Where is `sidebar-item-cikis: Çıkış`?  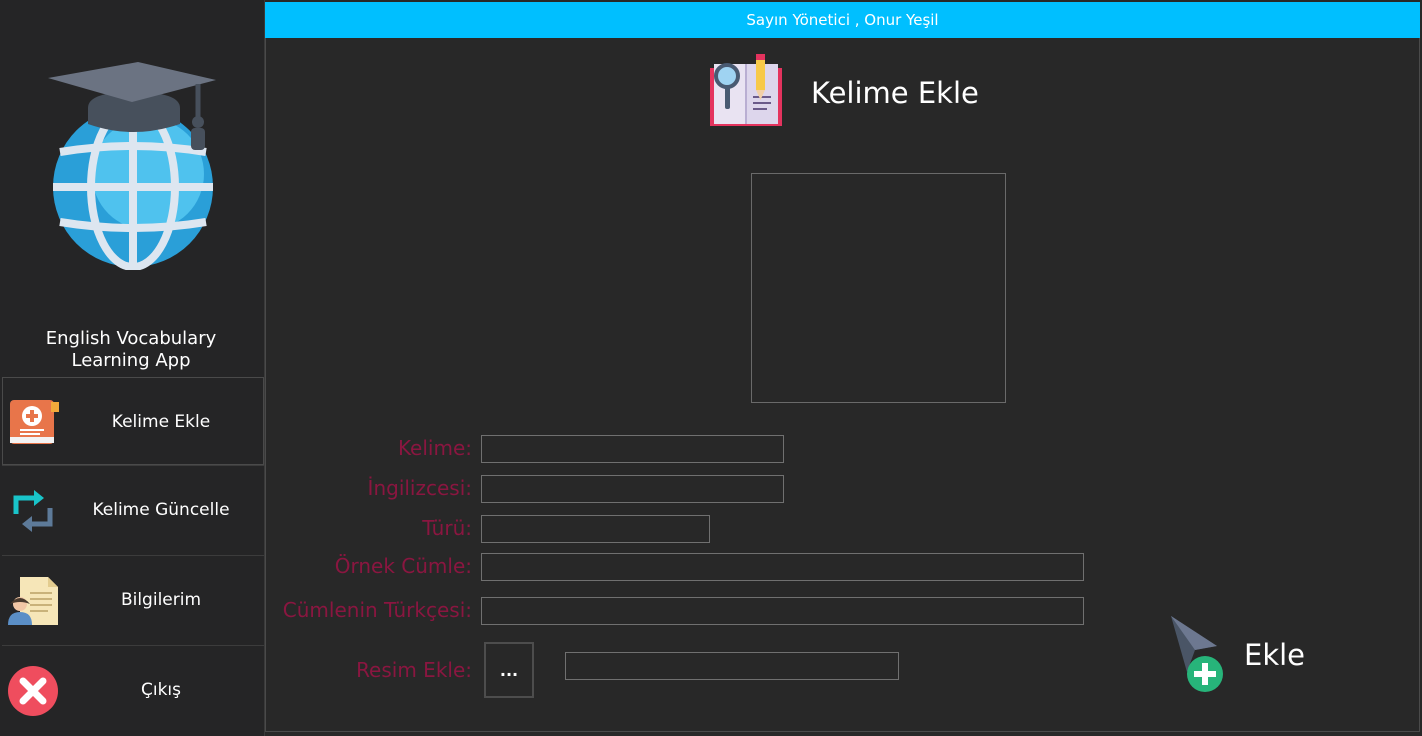
sidebar-item-cikis: Çıkış is located at coordinates (133, 689).